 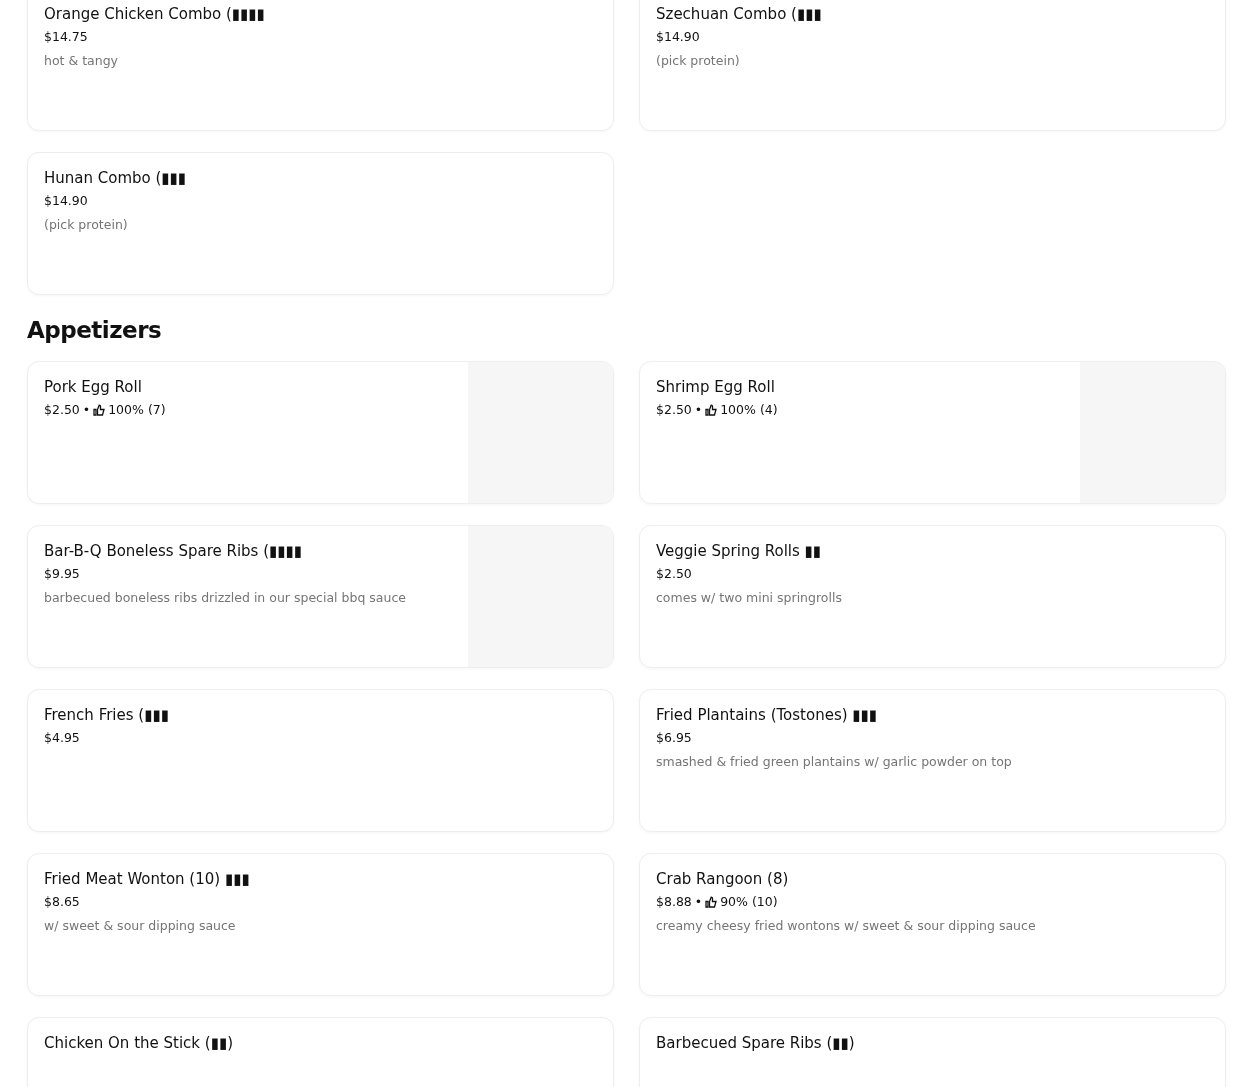 What do you see at coordinates (846, 925) in the screenshot?
I see `item-description: creamy cheesy fried wontons w/ sweet & sour dipping sauce` at bounding box center [846, 925].